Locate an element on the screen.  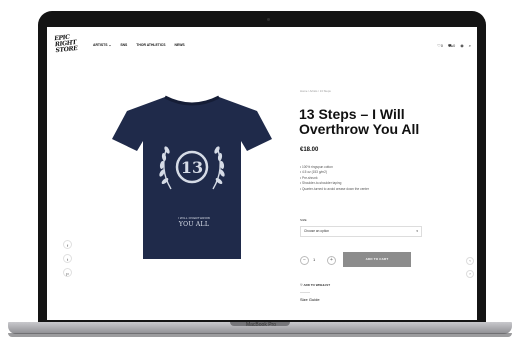
nav-item-sns: SNS is located at coordinates (123, 45).